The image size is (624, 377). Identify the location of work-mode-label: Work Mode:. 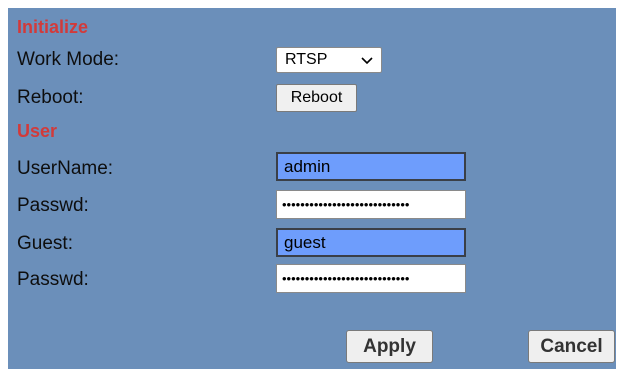
(68, 59).